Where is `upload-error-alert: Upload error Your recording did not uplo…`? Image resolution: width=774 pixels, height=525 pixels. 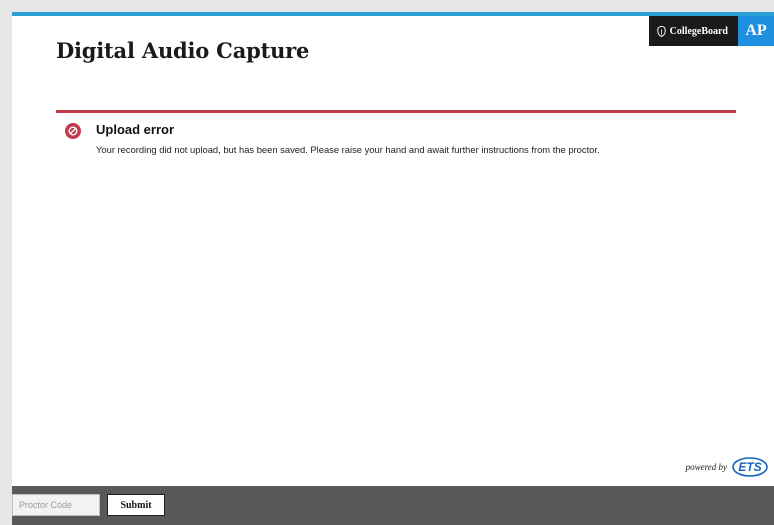 upload-error-alert: Upload error Your recording did not uplo… is located at coordinates (396, 132).